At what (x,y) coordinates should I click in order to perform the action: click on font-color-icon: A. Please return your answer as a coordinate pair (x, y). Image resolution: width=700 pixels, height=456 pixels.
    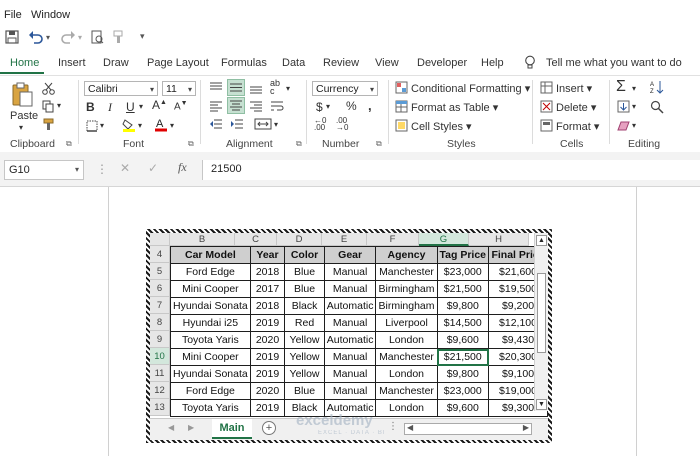
    Looking at the image, I should click on (161, 124).